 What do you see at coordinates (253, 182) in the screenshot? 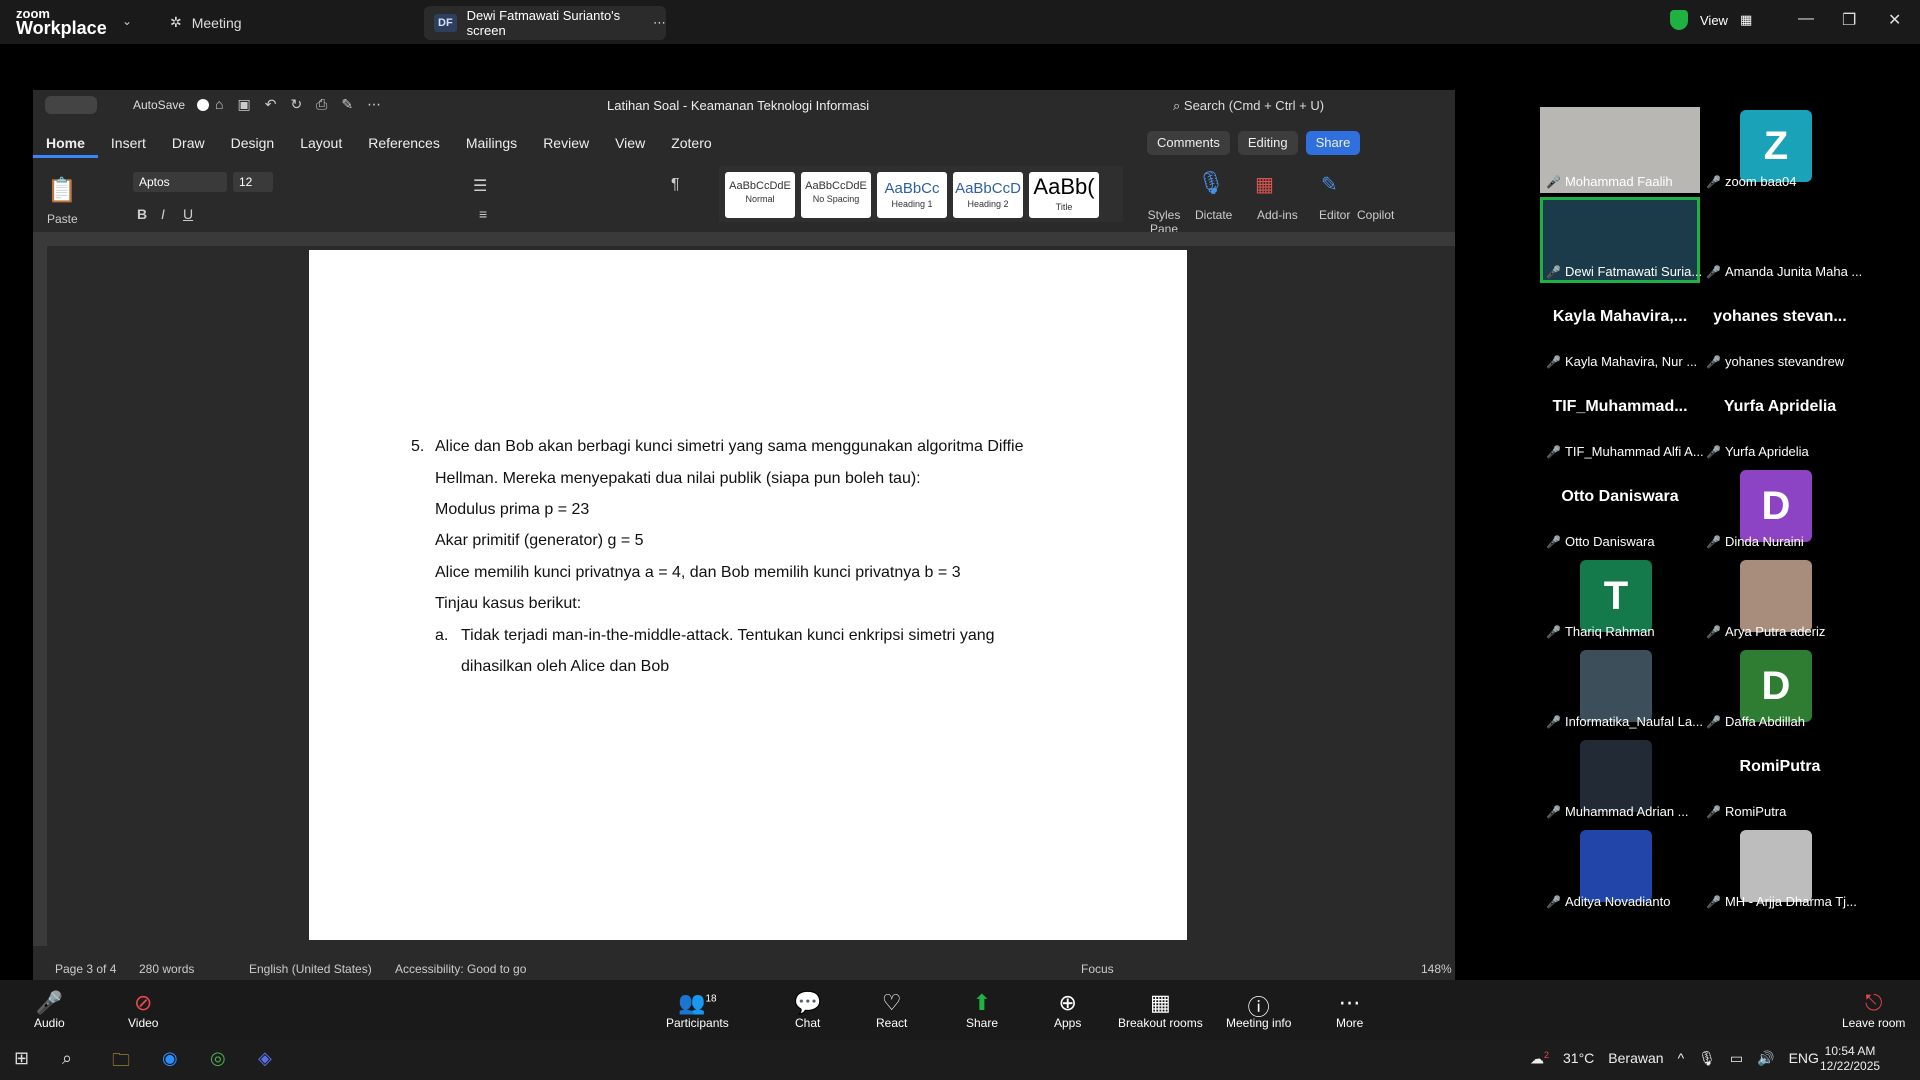
I see `font-size-select: 12` at bounding box center [253, 182].